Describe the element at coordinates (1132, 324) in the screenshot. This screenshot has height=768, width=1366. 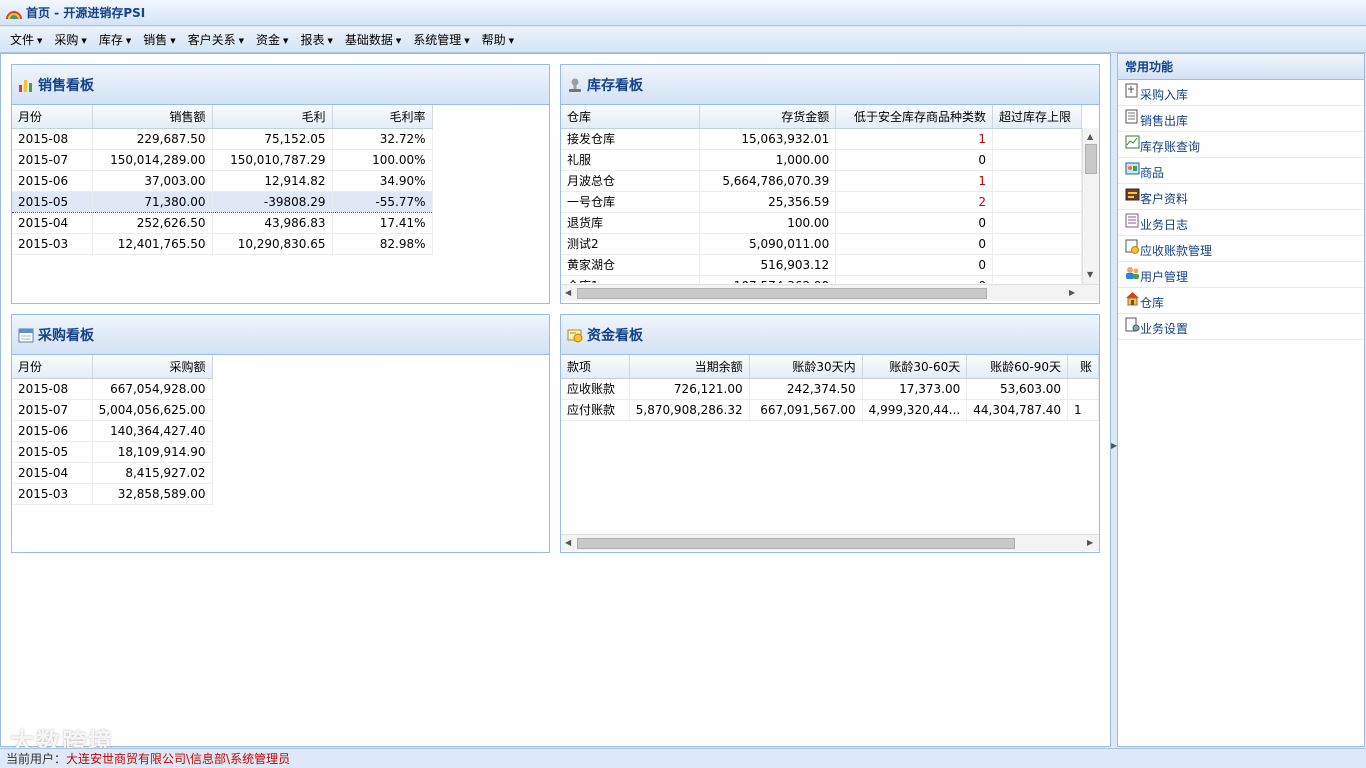
I see `settings-doc-icon` at that location.